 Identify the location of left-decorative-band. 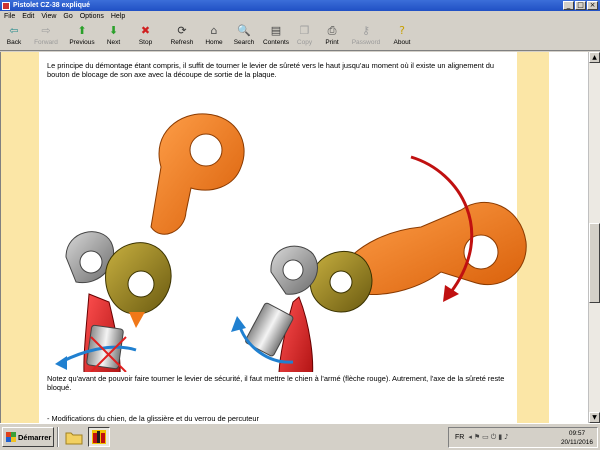
(20, 237).